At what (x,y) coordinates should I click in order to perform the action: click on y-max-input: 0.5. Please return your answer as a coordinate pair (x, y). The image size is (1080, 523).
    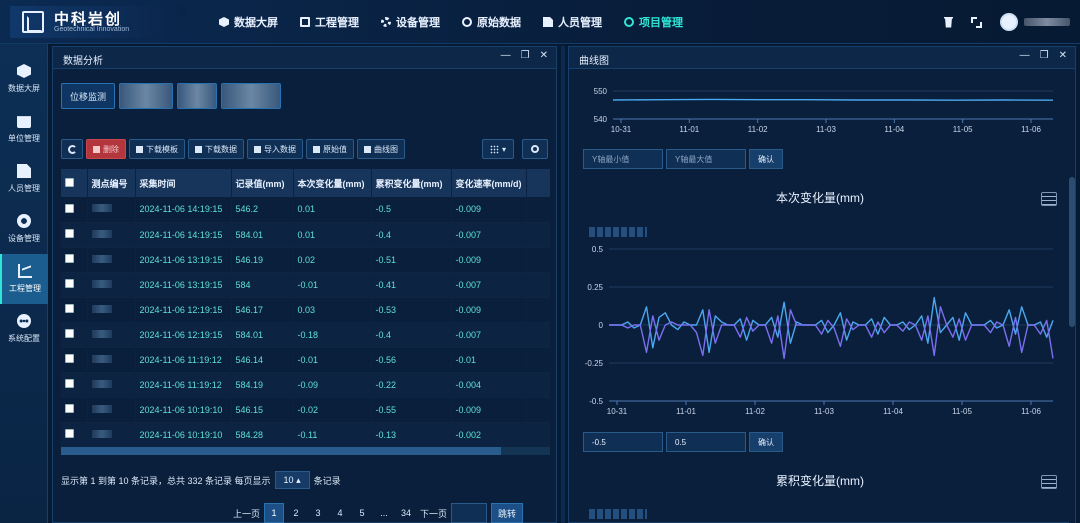
    Looking at the image, I should click on (706, 442).